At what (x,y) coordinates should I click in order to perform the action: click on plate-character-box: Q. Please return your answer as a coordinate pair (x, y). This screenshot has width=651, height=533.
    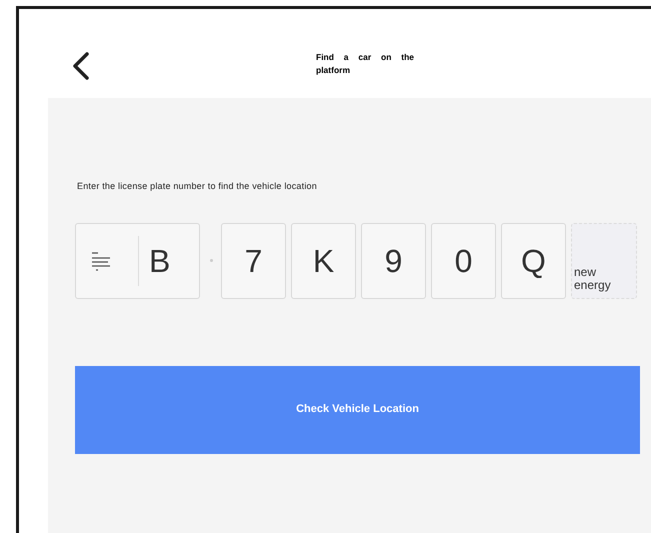
    Looking at the image, I should click on (533, 260).